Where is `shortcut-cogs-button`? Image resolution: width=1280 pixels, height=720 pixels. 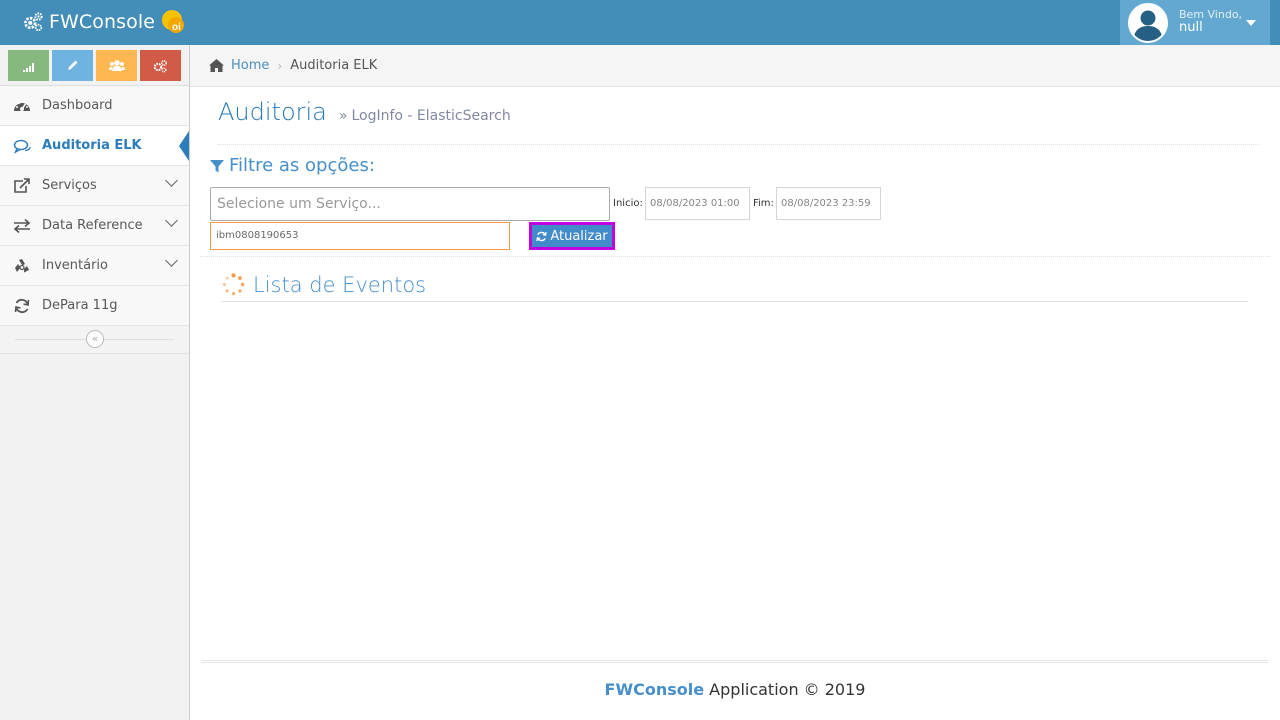
shortcut-cogs-button is located at coordinates (160, 65).